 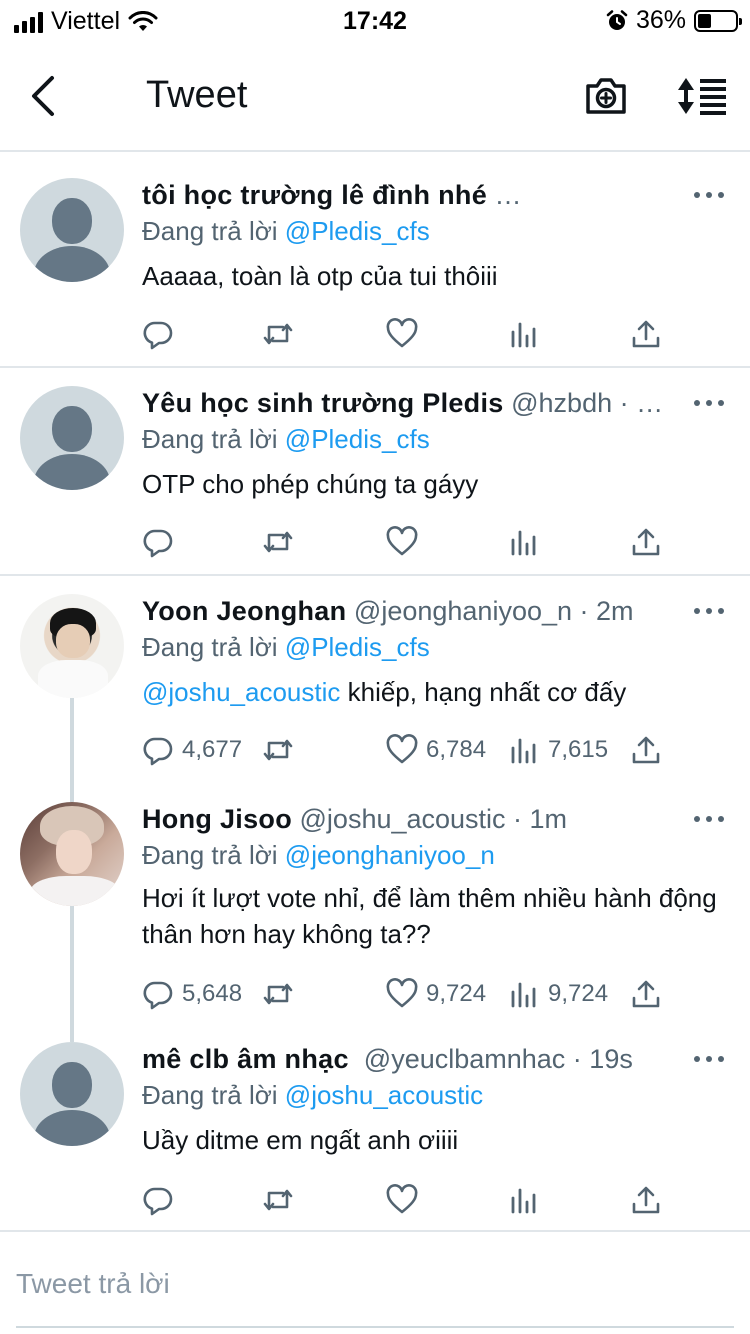 What do you see at coordinates (192, 994) in the screenshot?
I see `reply-button: 5,648` at bounding box center [192, 994].